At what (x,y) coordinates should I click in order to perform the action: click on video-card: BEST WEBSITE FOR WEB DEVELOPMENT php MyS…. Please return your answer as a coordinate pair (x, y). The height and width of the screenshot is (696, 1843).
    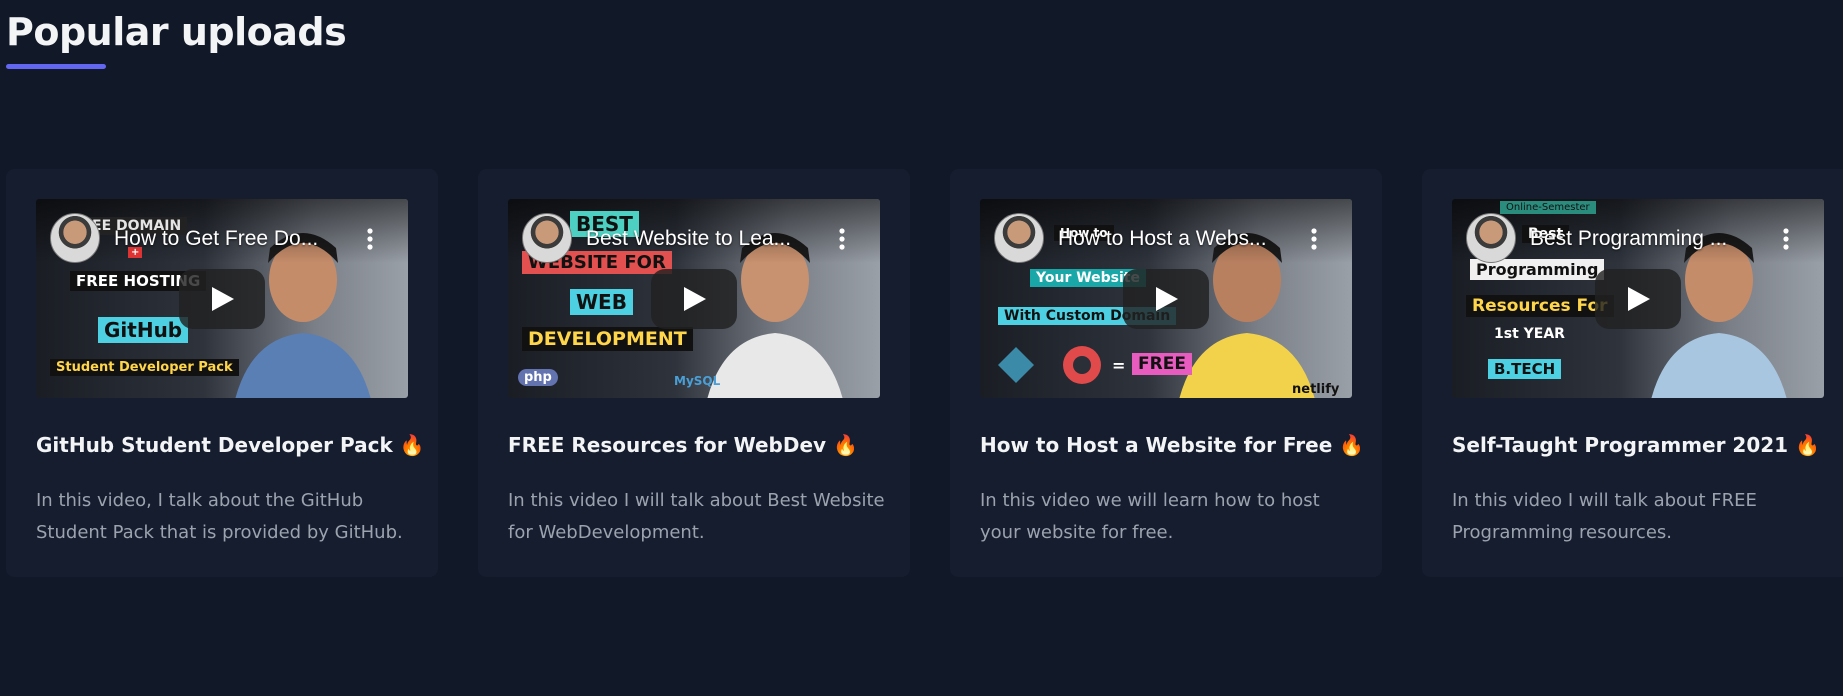
    Looking at the image, I should click on (694, 373).